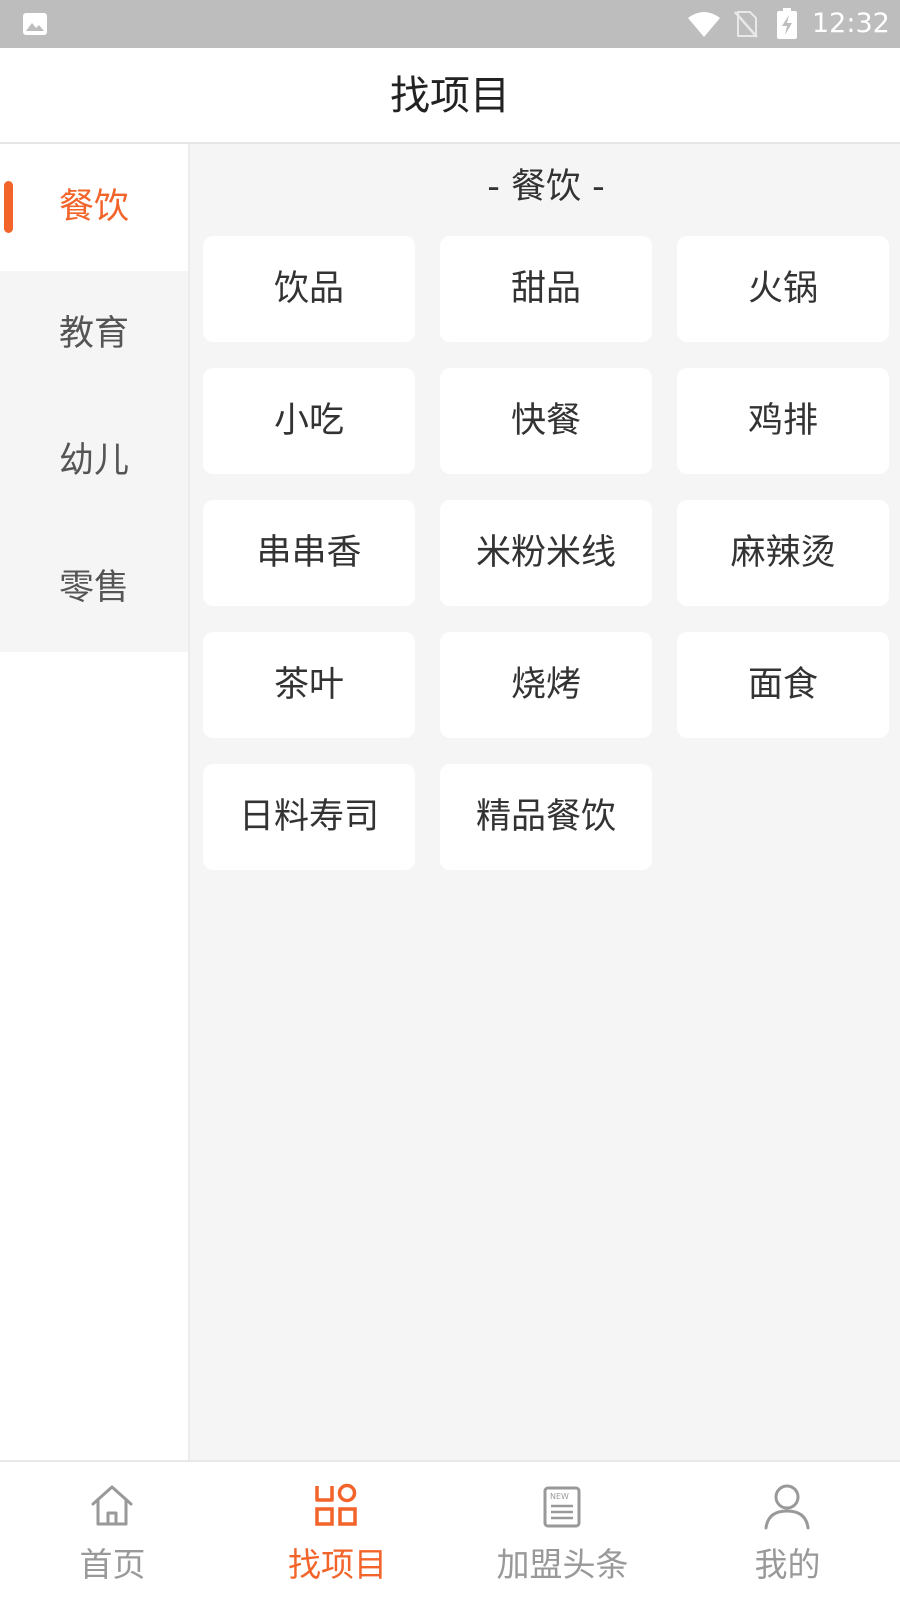 This screenshot has height=1600, width=900. What do you see at coordinates (112, 1505) in the screenshot?
I see `home-icon` at bounding box center [112, 1505].